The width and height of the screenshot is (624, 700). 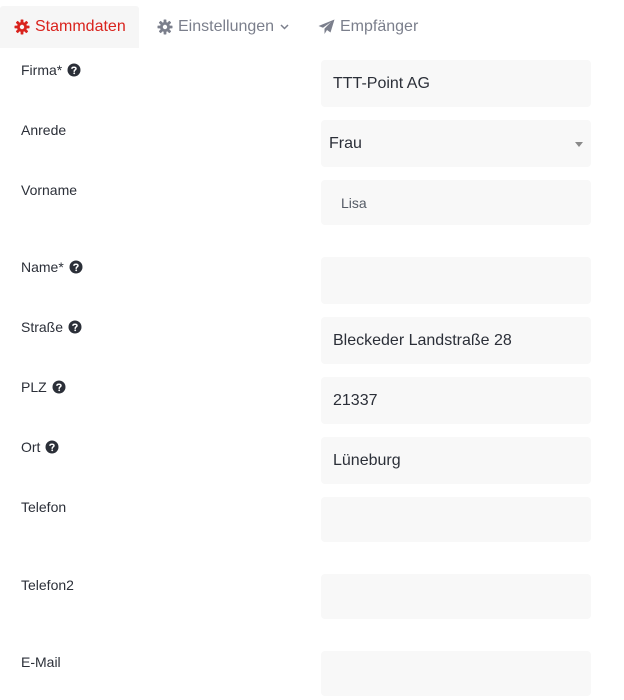 I want to click on telefon-input, so click(x=456, y=519).